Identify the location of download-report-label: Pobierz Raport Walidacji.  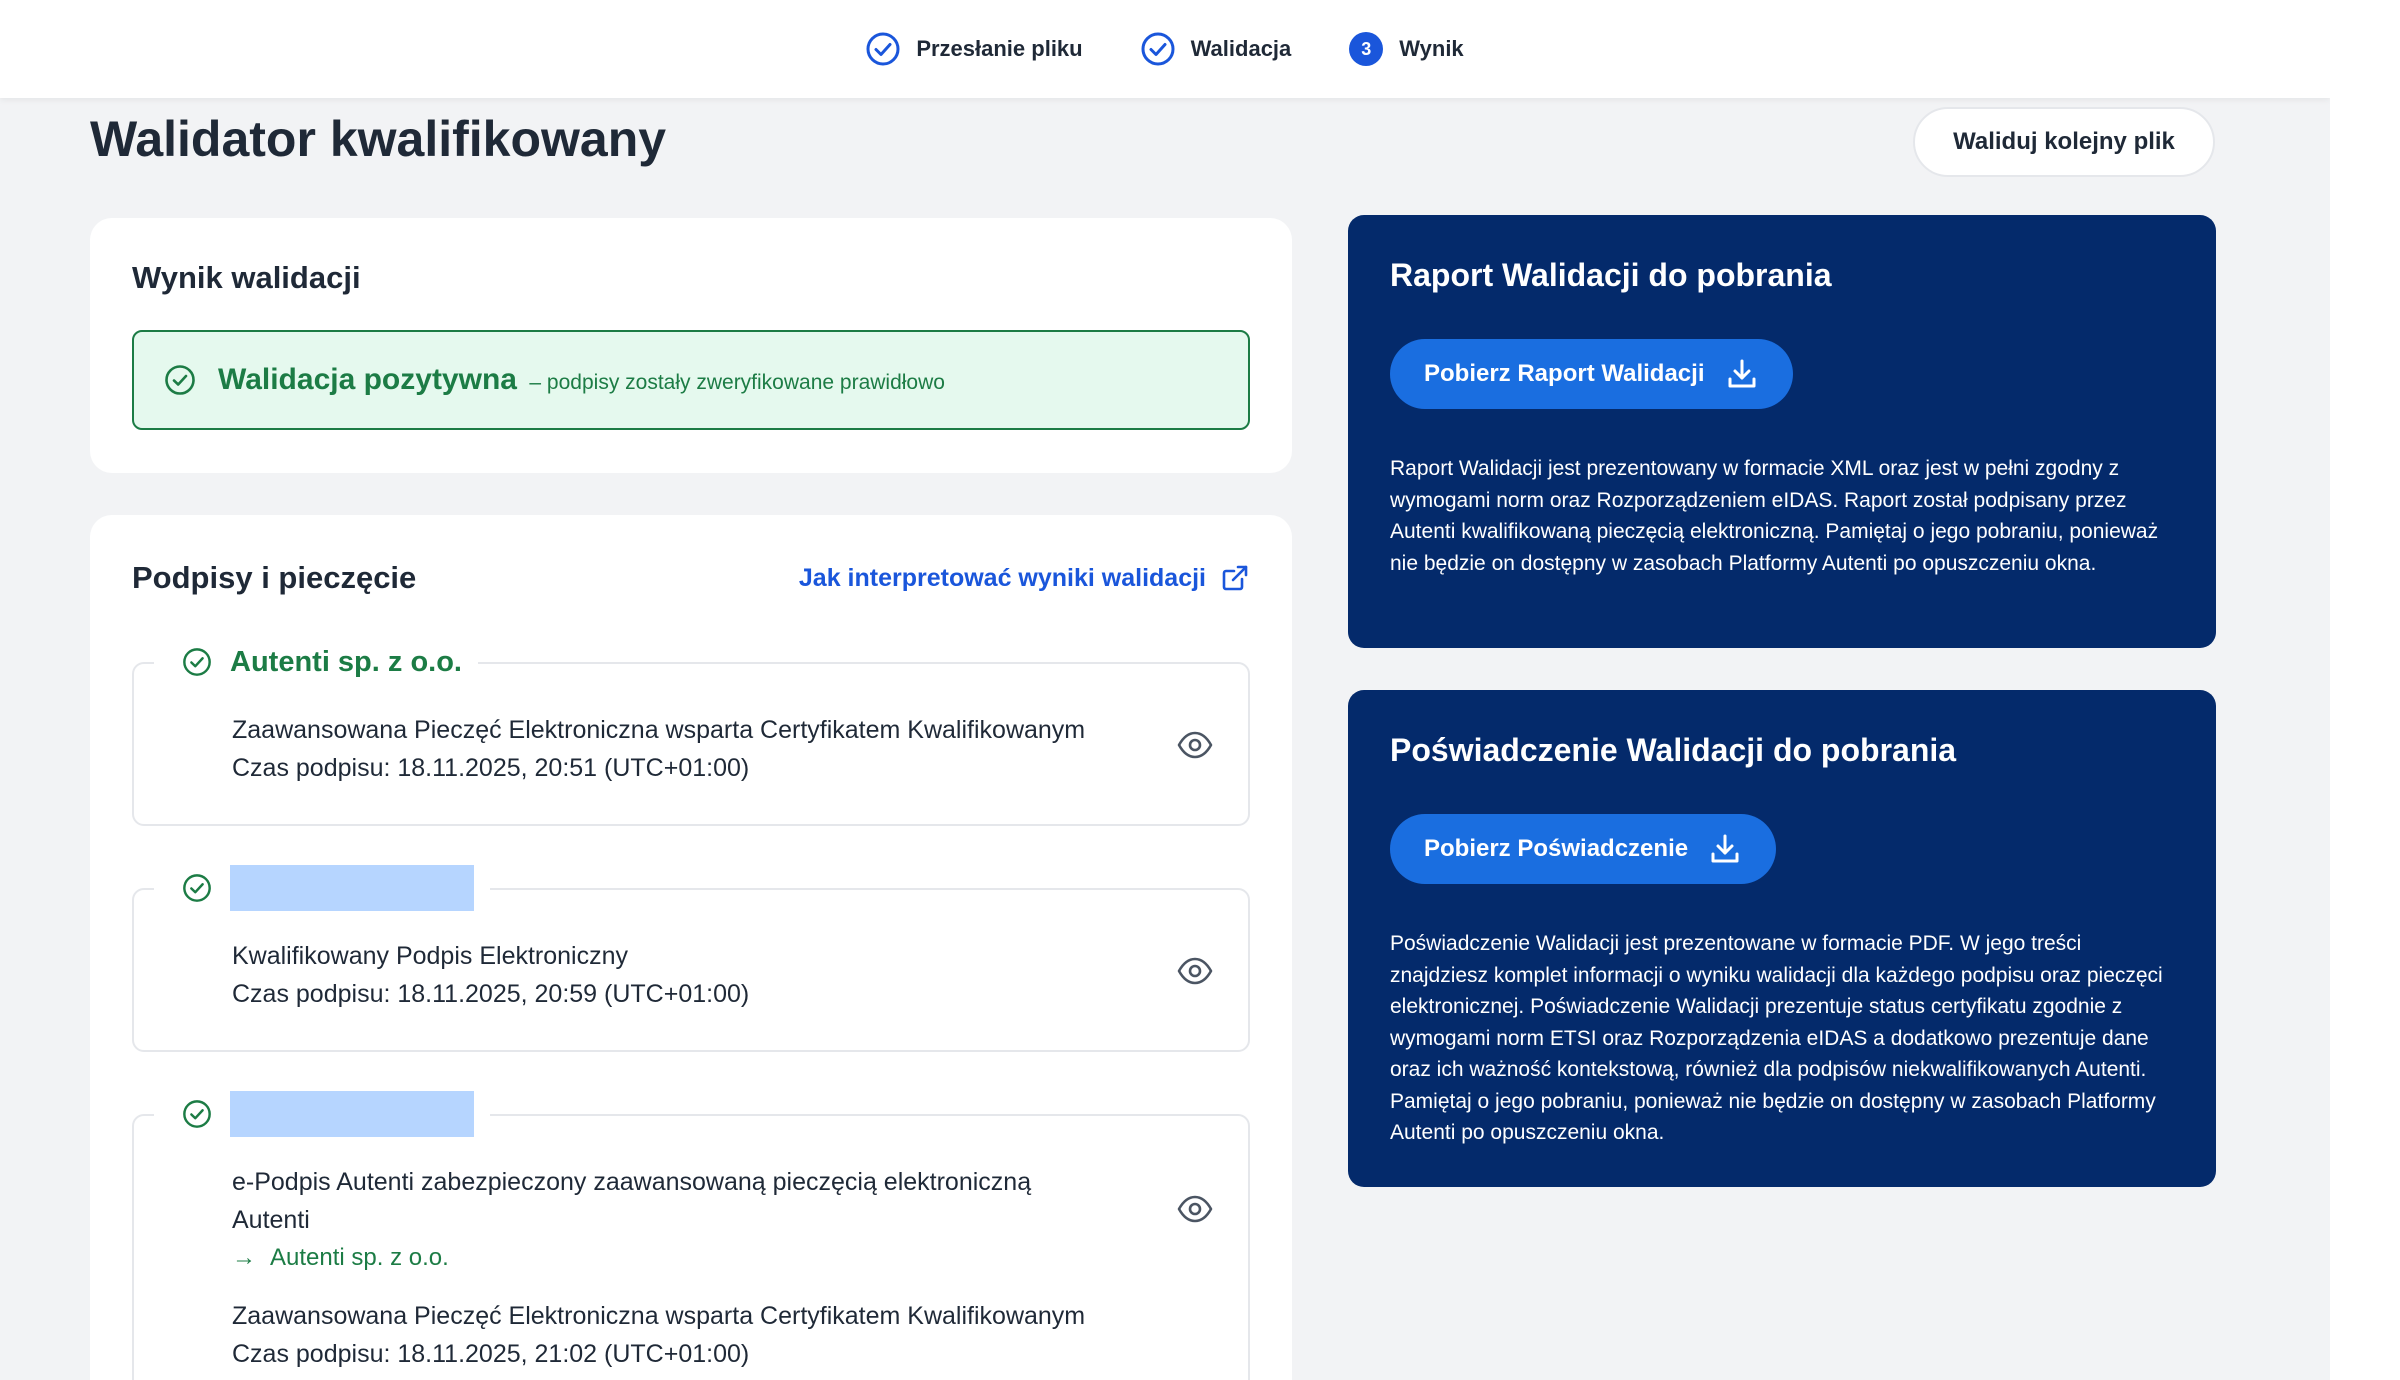
(1564, 373).